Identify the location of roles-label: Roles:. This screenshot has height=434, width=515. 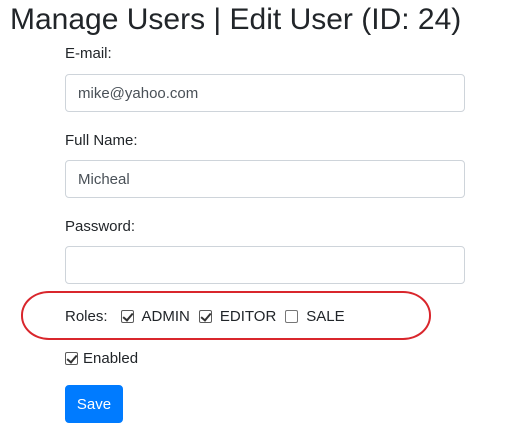
(86, 316).